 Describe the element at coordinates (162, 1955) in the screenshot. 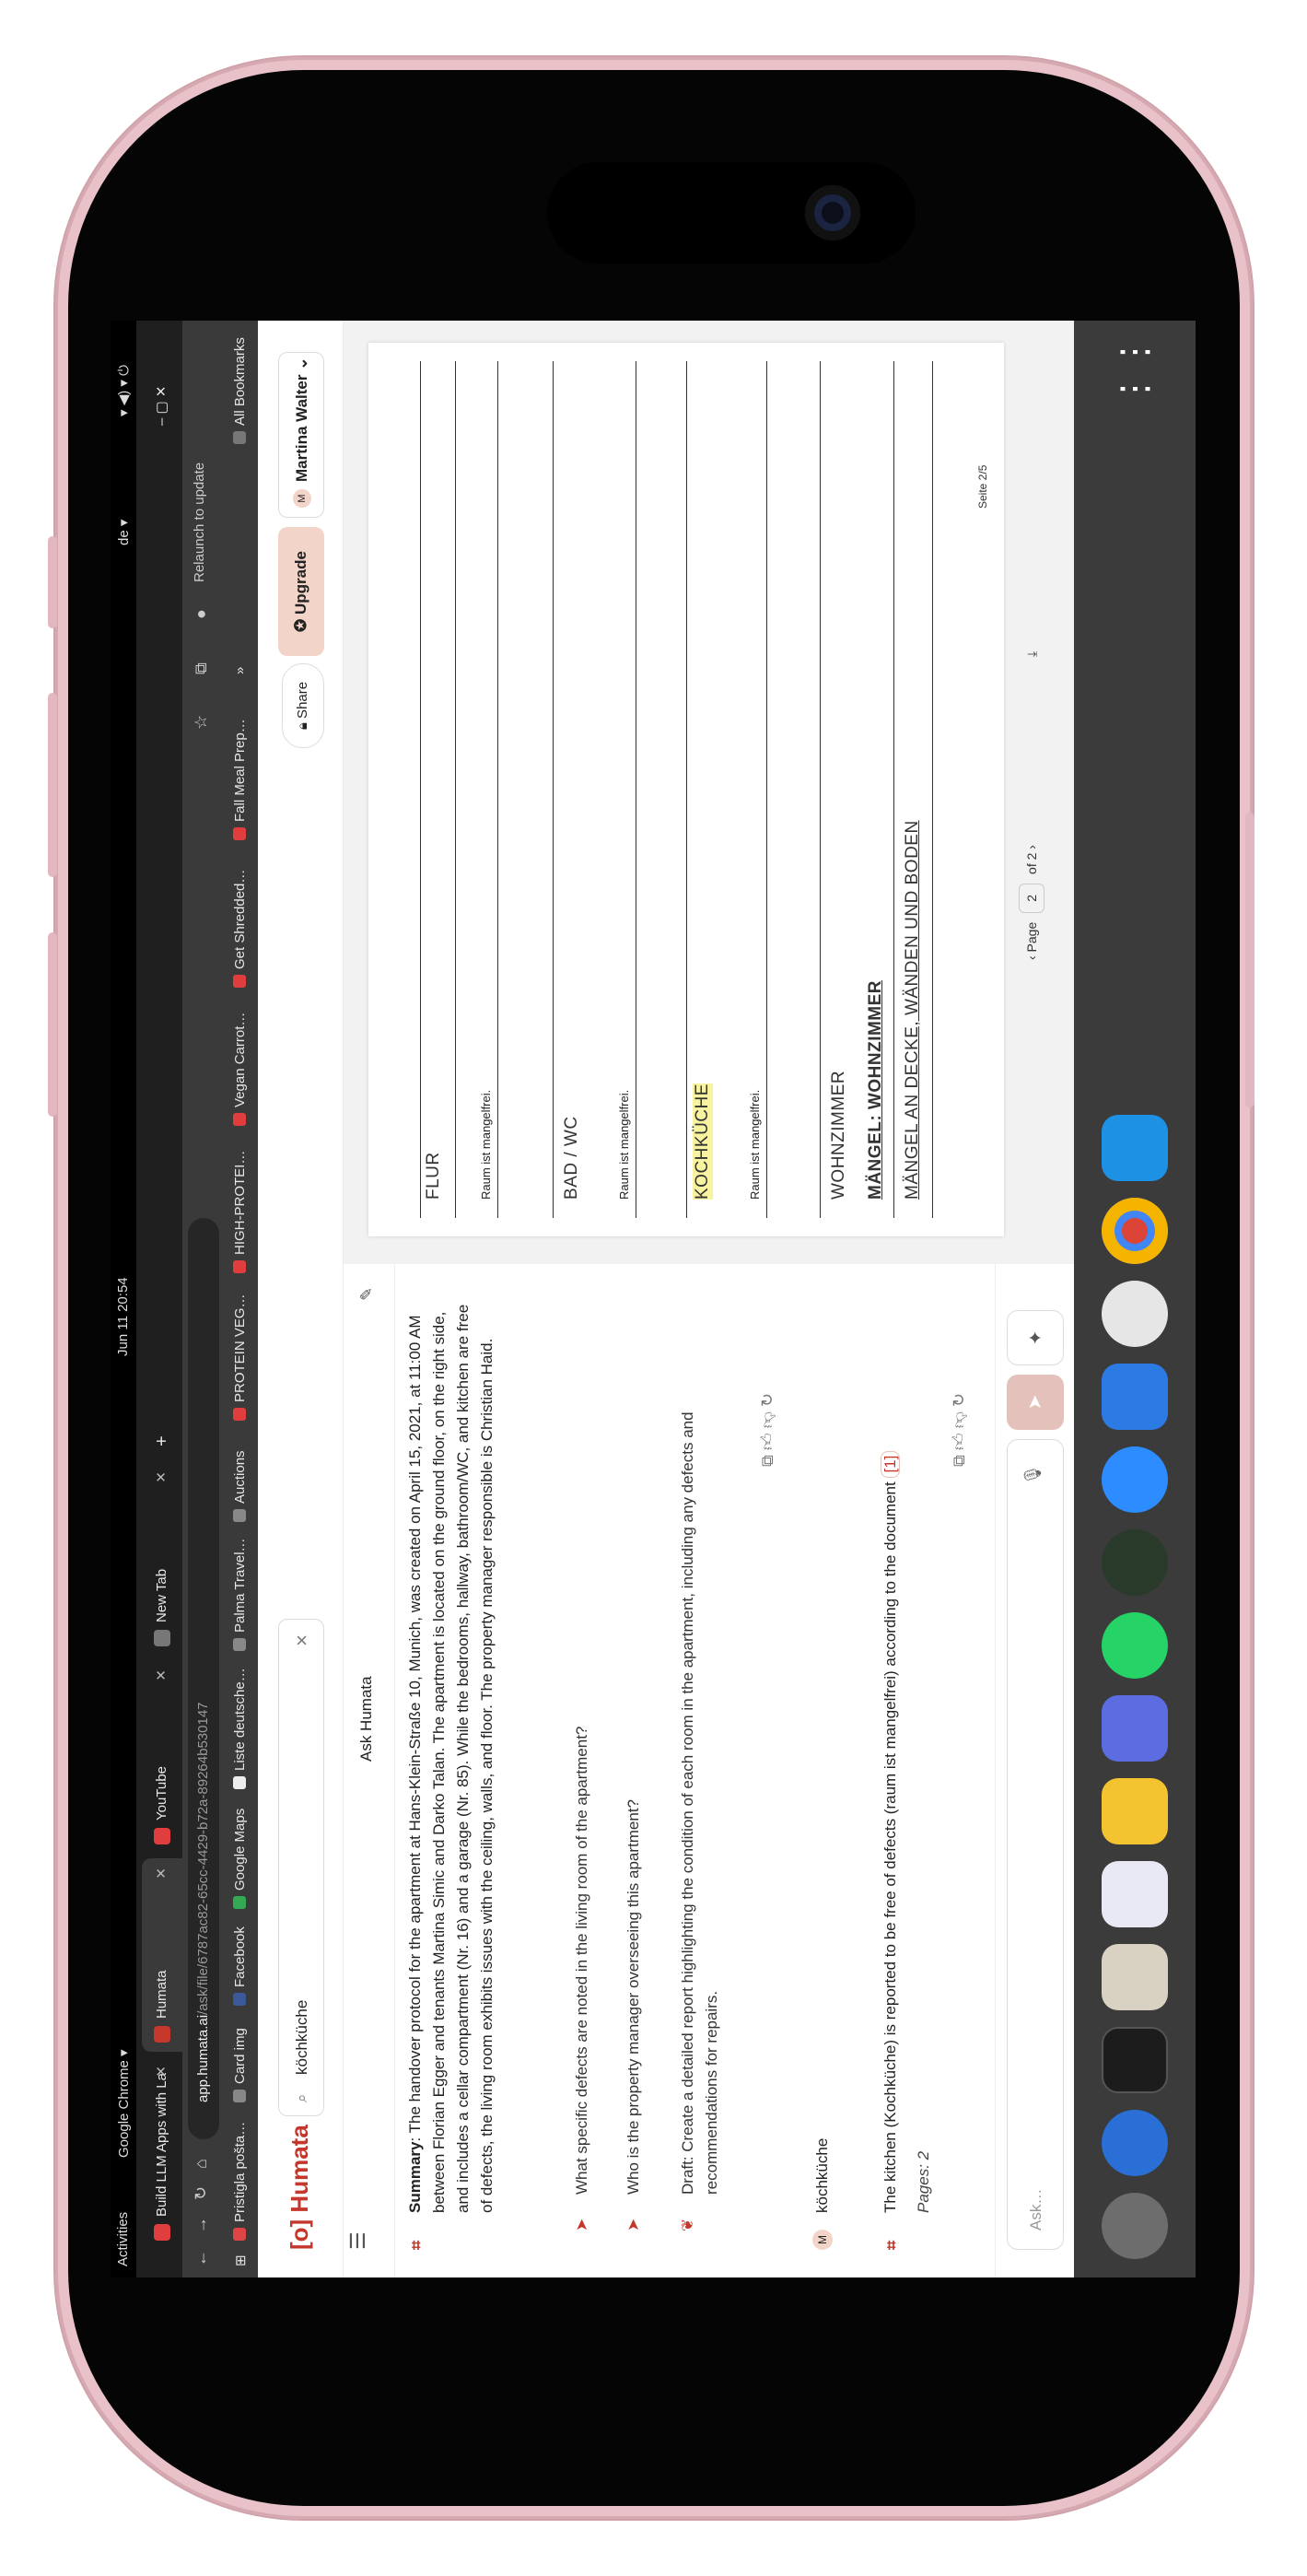

I see `tab-humata: Humata ✕` at that location.